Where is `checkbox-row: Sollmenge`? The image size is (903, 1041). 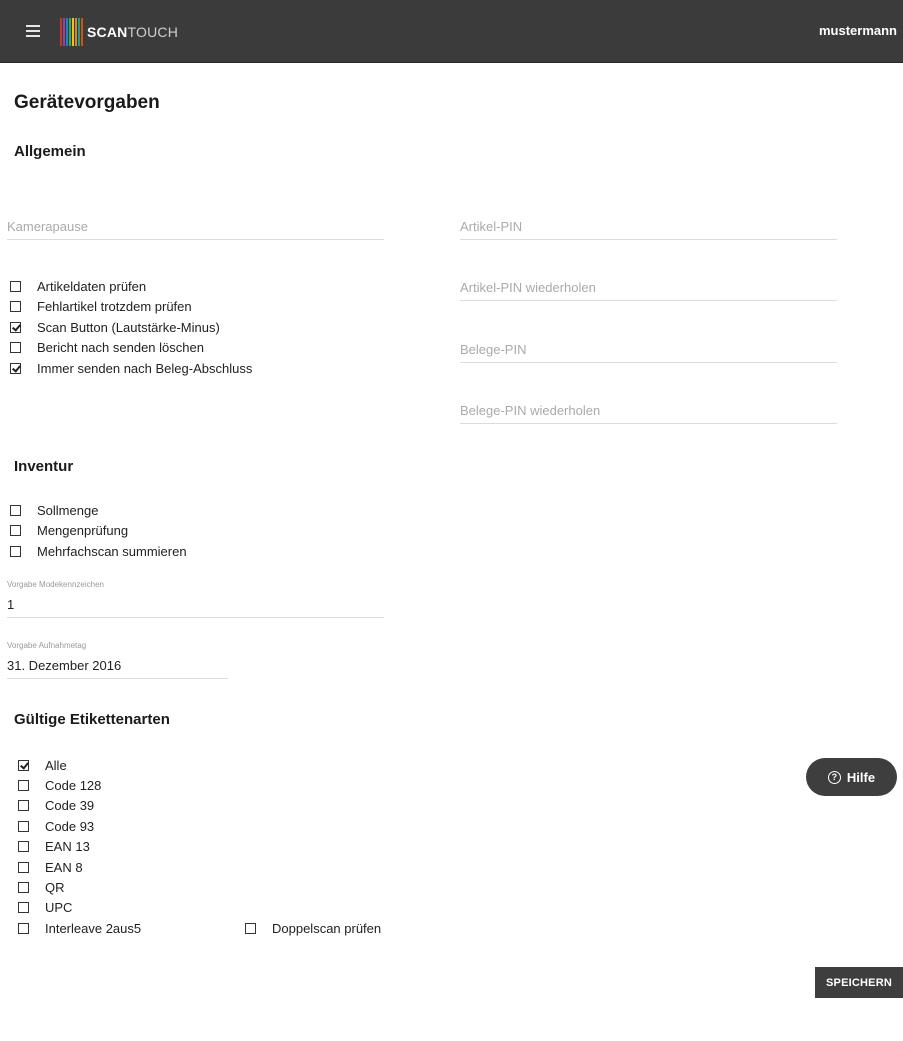
checkbox-row: Sollmenge is located at coordinates (54, 510).